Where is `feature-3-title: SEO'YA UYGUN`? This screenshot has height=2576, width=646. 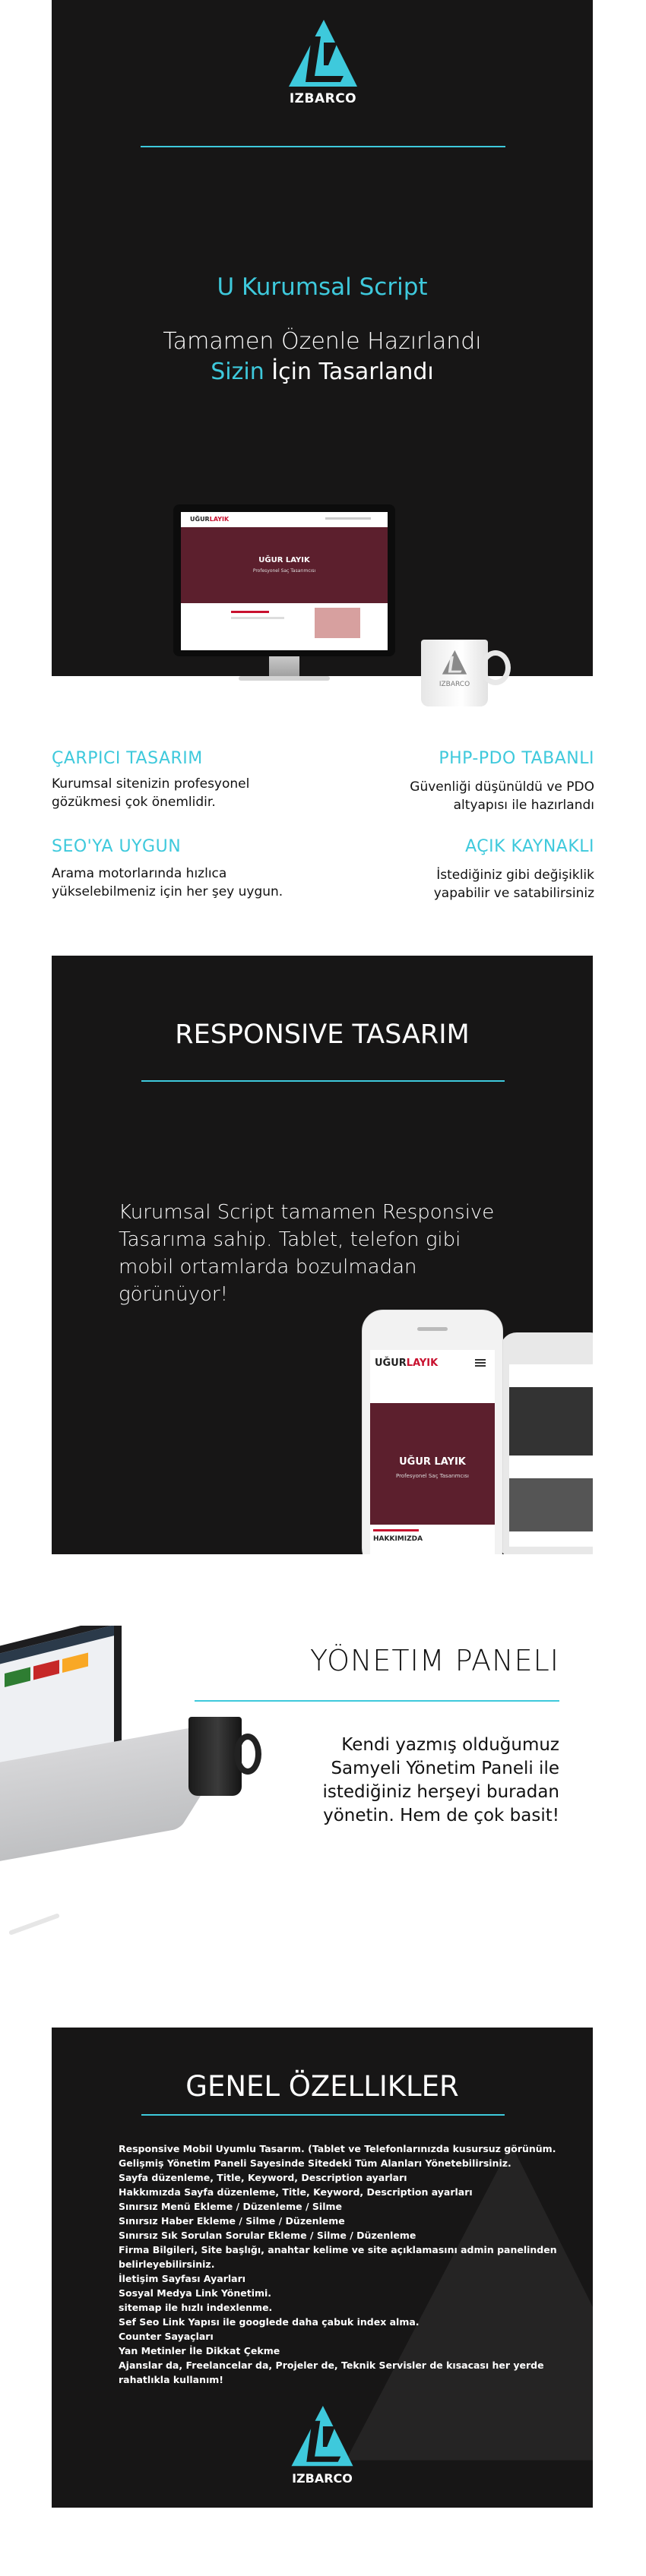
feature-3-title: SEO'YA UYGUN is located at coordinates (117, 846).